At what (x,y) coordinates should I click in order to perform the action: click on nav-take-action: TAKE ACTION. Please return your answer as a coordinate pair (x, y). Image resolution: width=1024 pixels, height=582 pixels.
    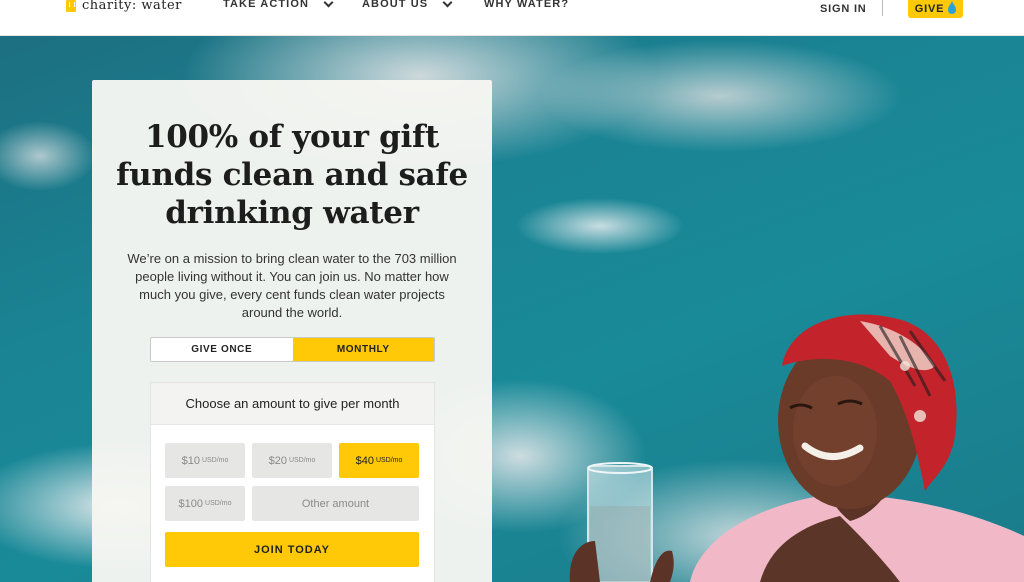
    Looking at the image, I should click on (278, 5).